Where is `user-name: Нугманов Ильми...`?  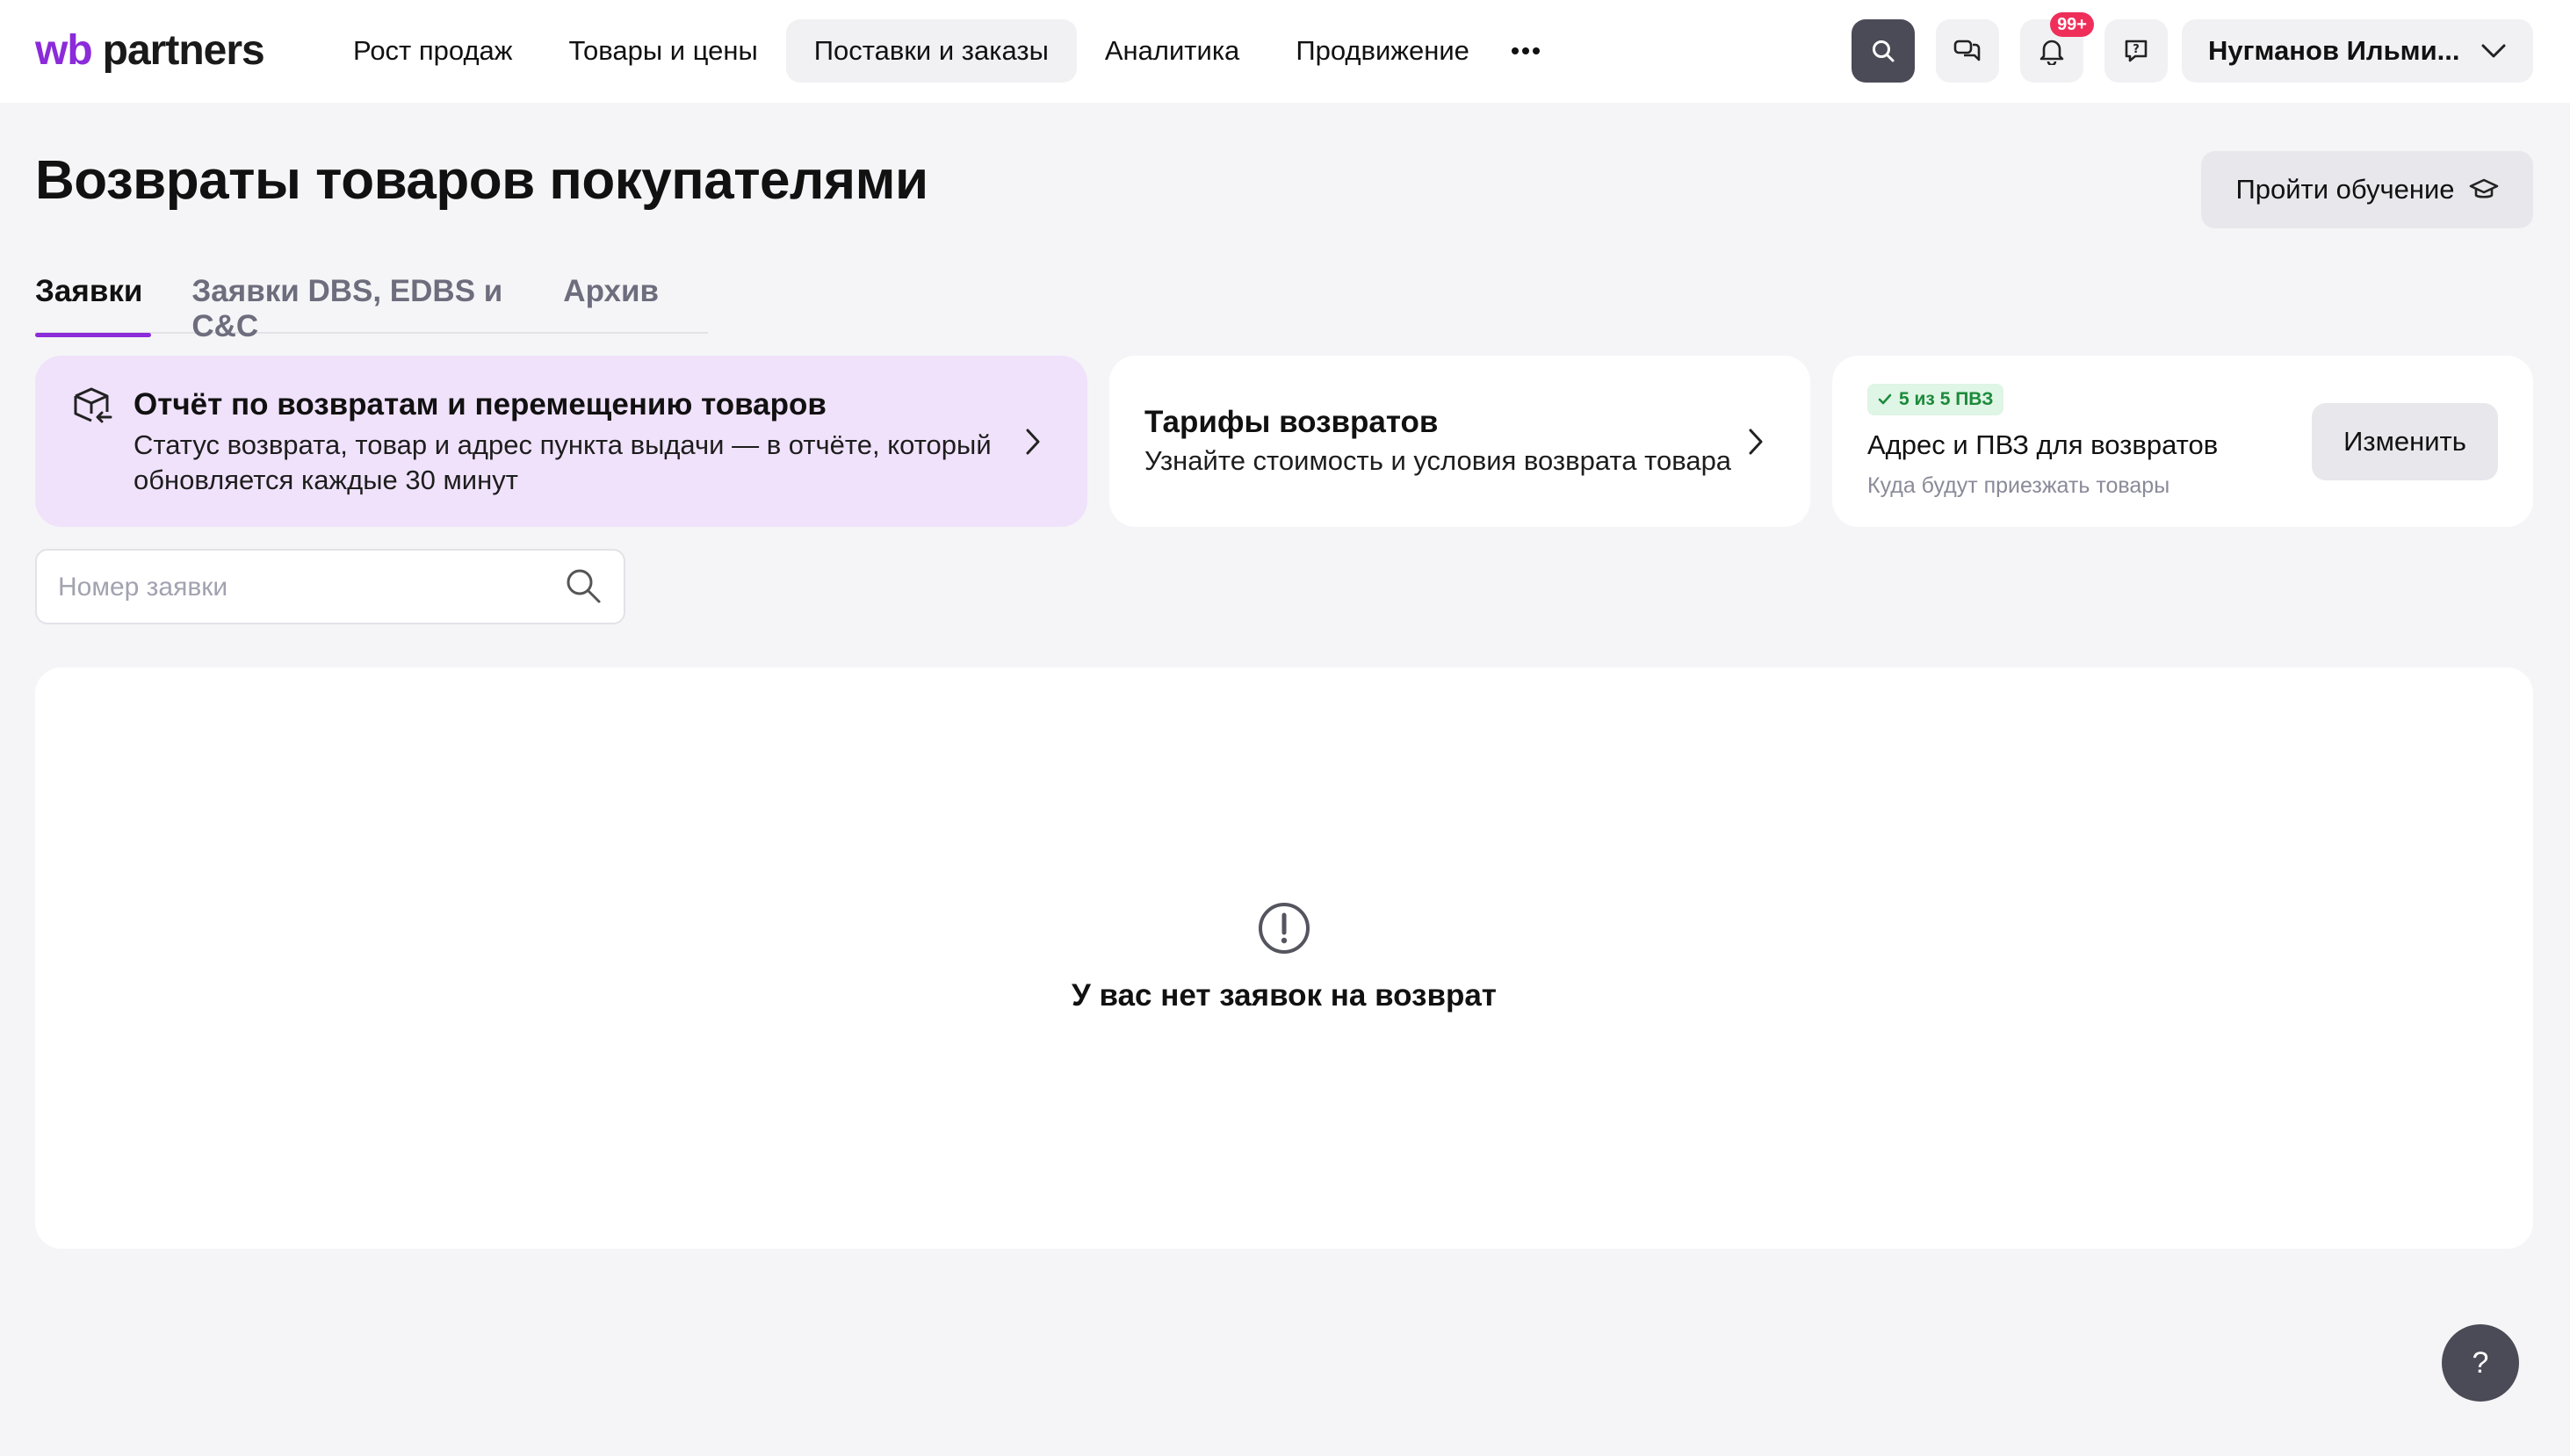
user-name: Нугманов Ильми... is located at coordinates (2334, 50).